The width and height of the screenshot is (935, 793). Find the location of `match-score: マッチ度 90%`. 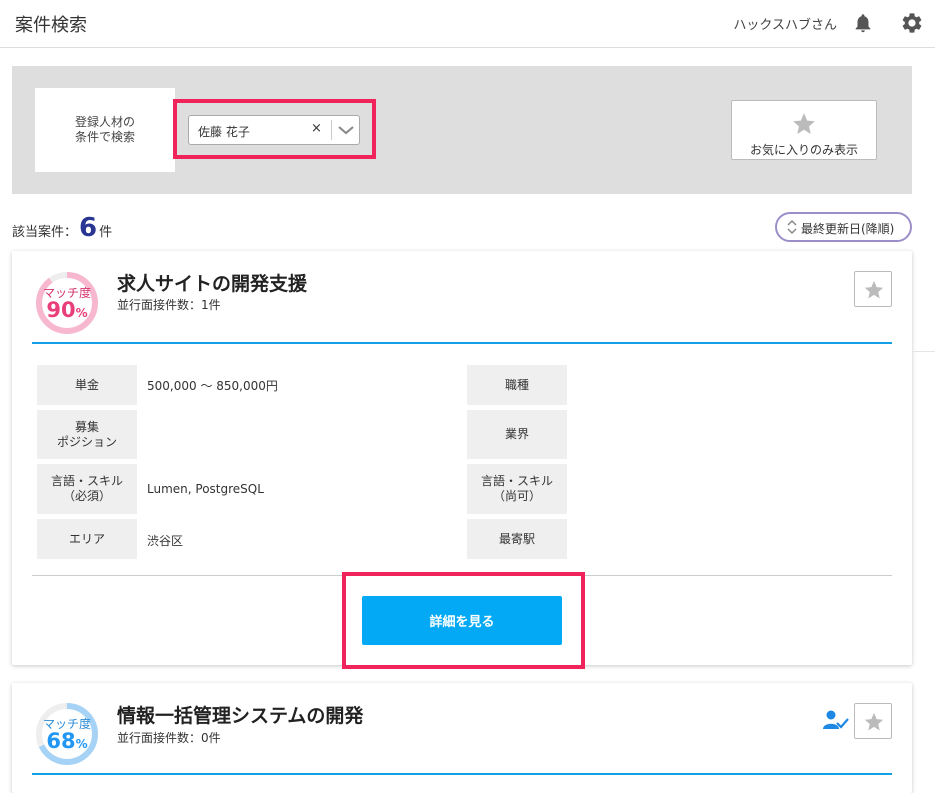

match-score: マッチ度 90% is located at coordinates (67, 303).